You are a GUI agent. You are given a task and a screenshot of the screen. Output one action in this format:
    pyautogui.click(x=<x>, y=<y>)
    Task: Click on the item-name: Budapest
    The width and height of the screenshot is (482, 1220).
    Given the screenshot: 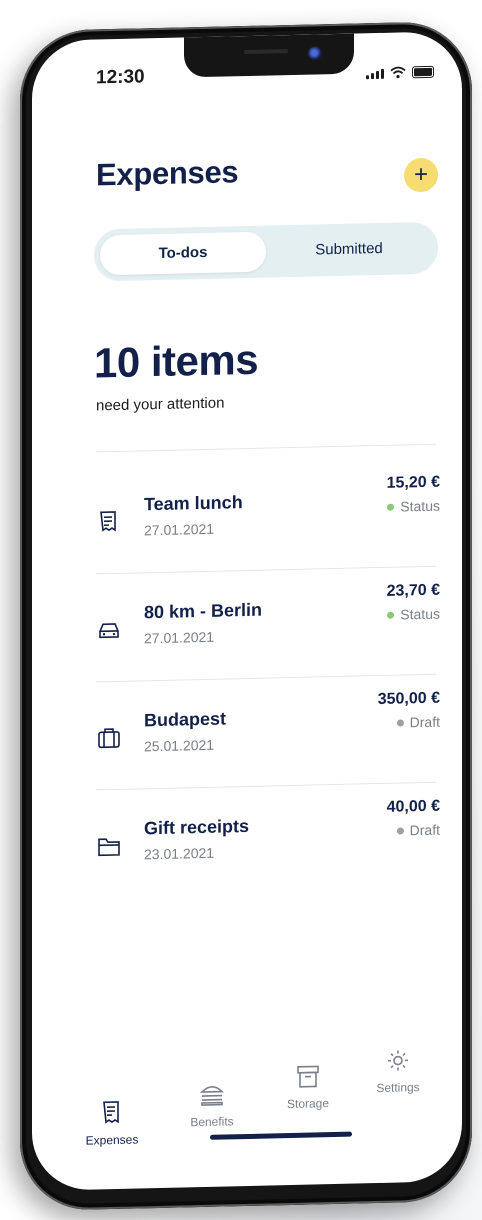 What is the action you would take?
    pyautogui.click(x=185, y=719)
    